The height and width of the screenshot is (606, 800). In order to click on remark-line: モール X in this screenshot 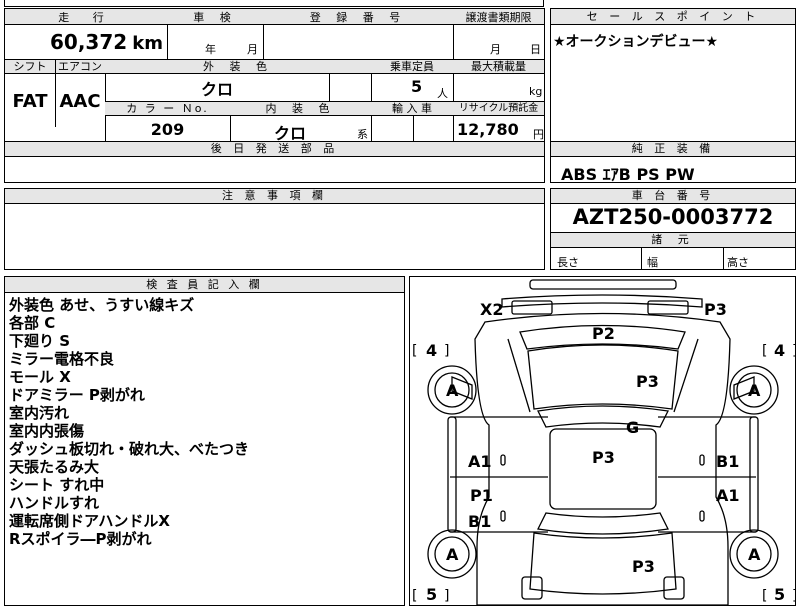, I will do `click(40, 377)`.